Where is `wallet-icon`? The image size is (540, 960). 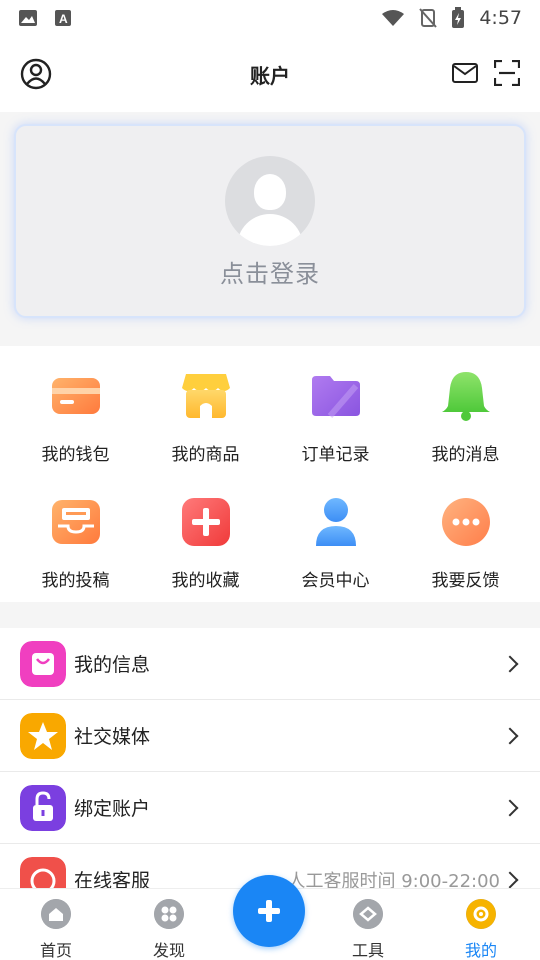 wallet-icon is located at coordinates (75, 396).